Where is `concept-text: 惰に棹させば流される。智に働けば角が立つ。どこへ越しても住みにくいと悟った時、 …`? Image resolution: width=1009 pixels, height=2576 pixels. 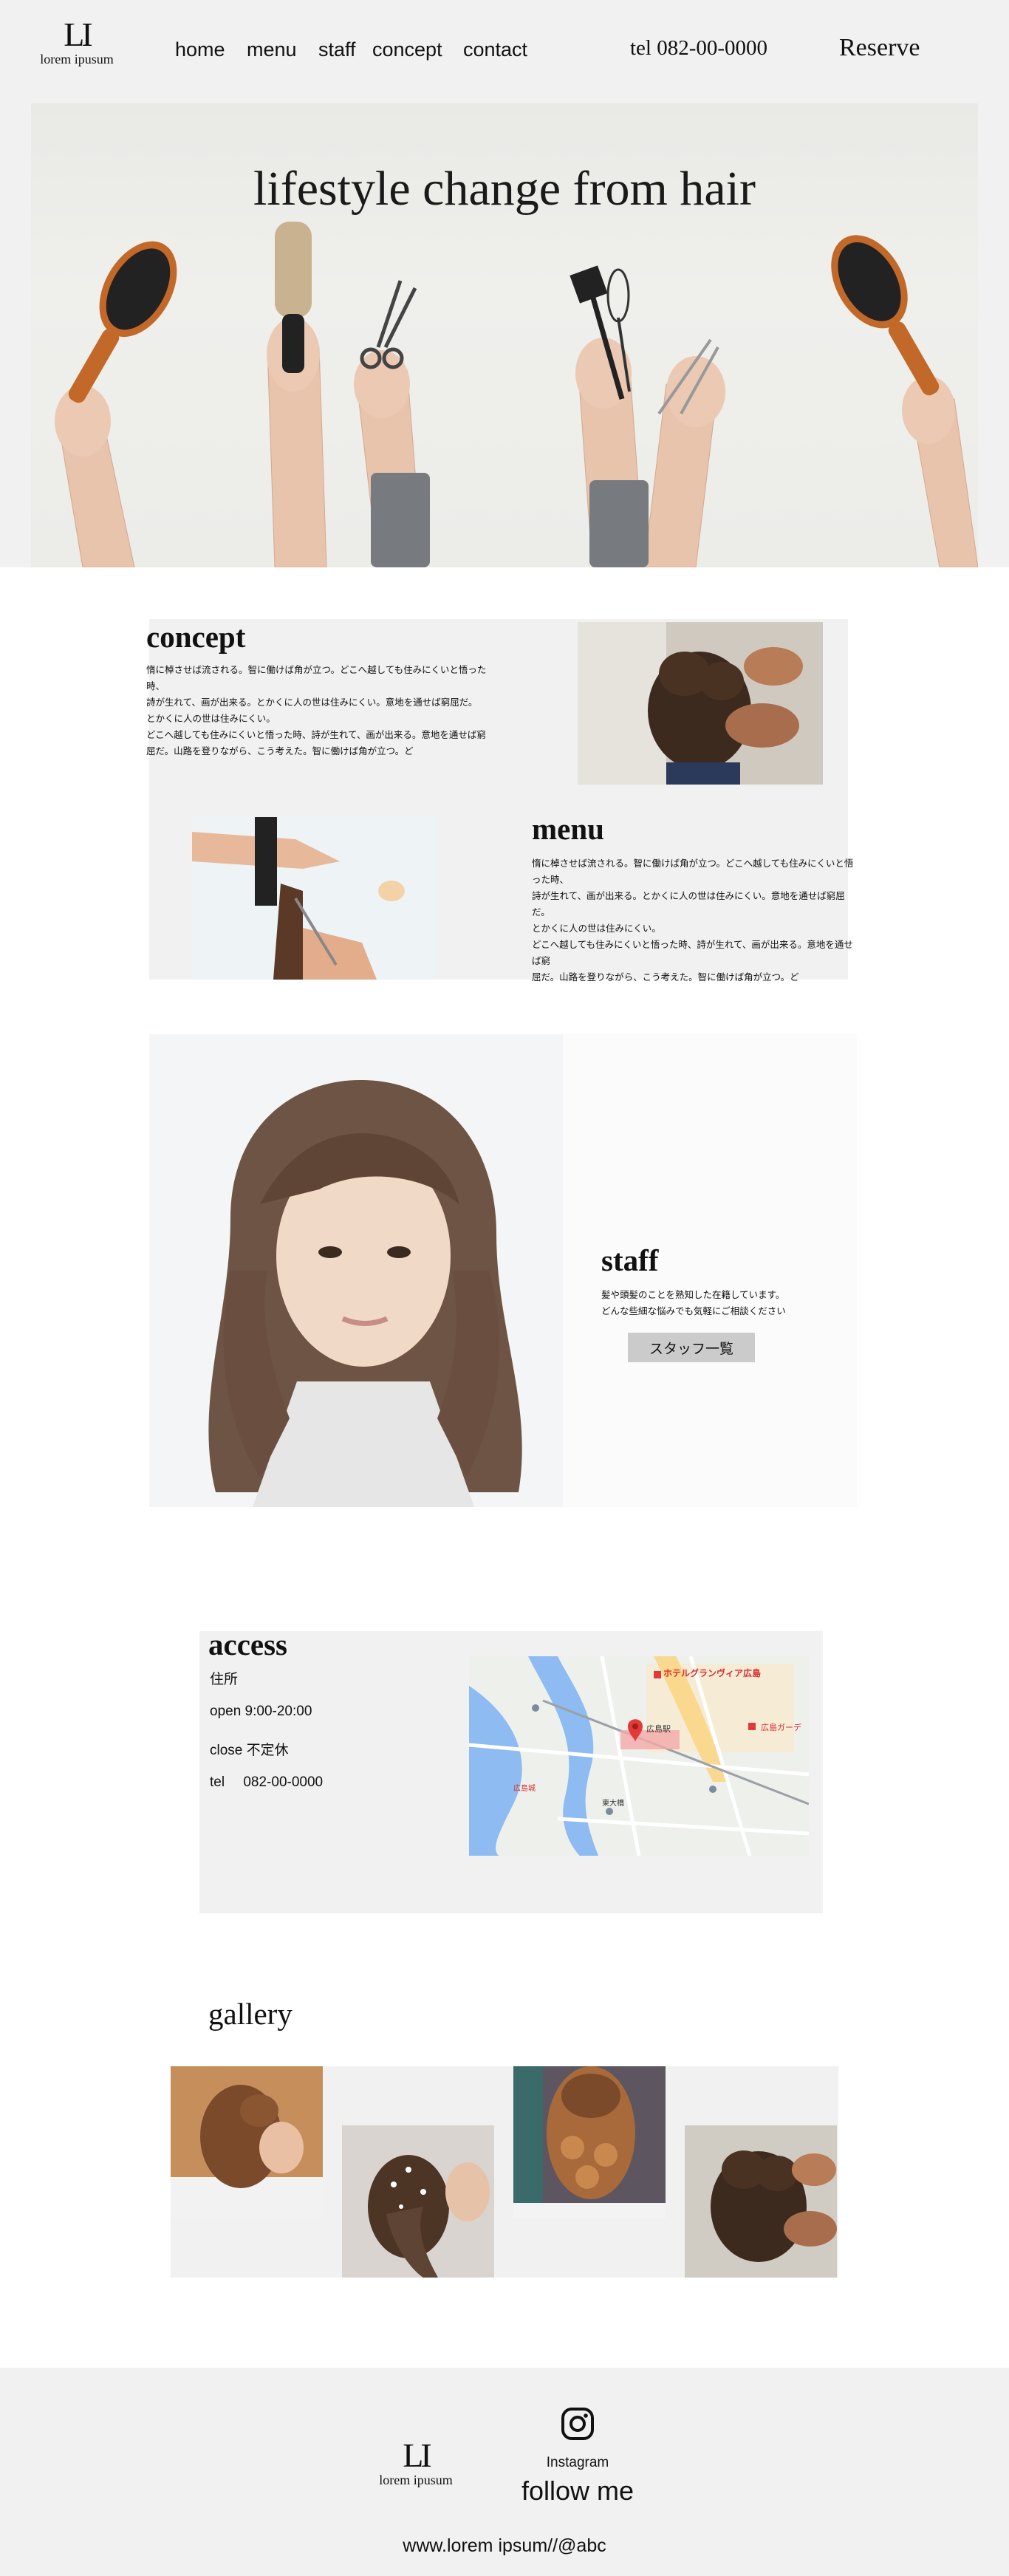
concept-text: 惰に棹させば流される。智に働けば角が立つ。どこへ越しても住みにくいと悟った時、 … is located at coordinates (319, 710).